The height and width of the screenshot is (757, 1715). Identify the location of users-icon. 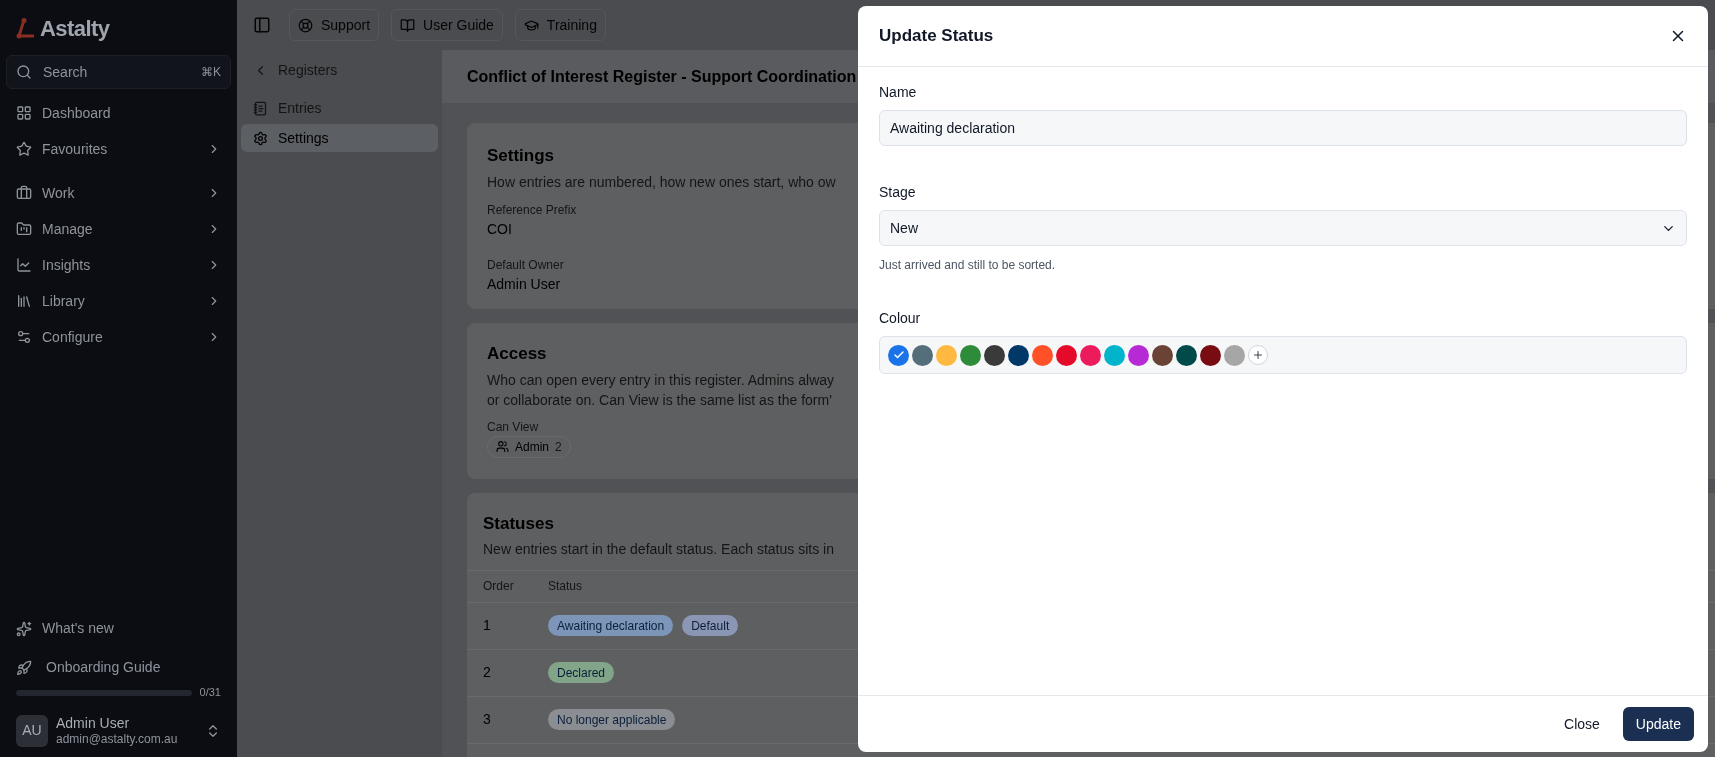
(502, 446).